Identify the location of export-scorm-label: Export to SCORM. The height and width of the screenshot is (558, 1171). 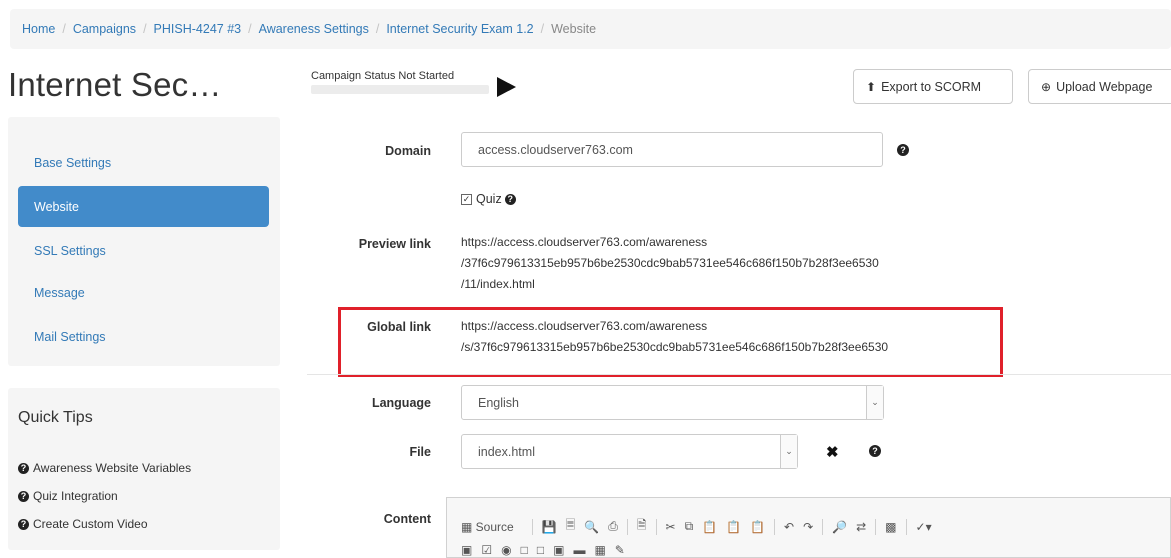
(931, 86).